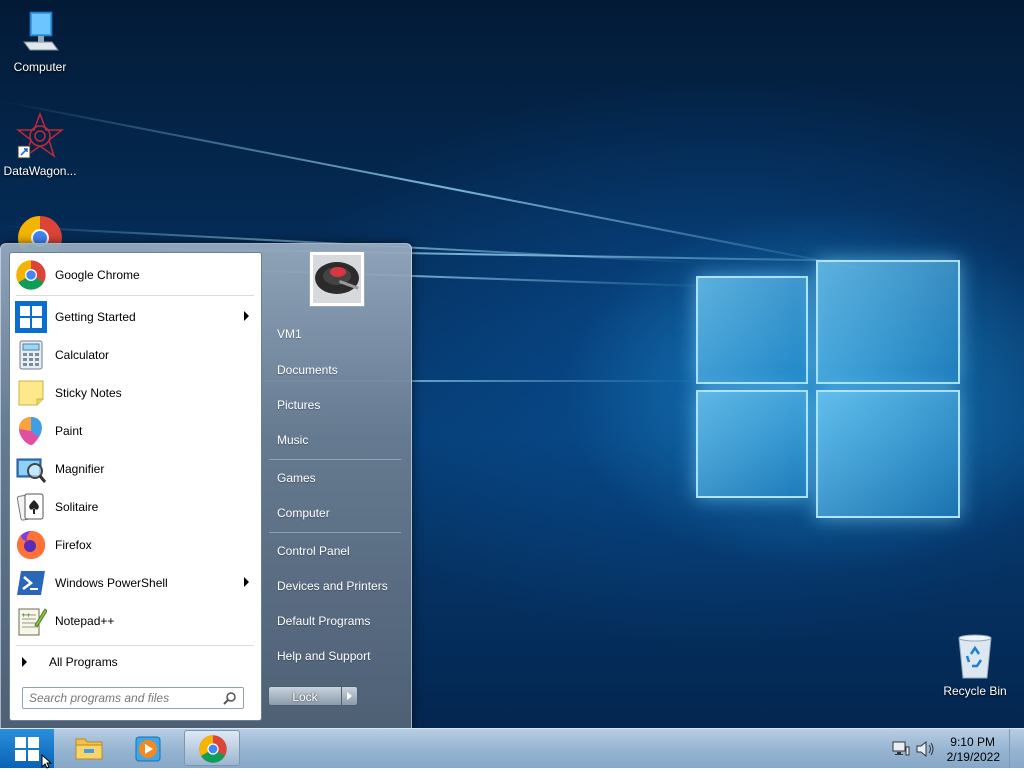 The width and height of the screenshot is (1024, 771). What do you see at coordinates (135, 545) in the screenshot?
I see `program-item-firefox: Firefox` at bounding box center [135, 545].